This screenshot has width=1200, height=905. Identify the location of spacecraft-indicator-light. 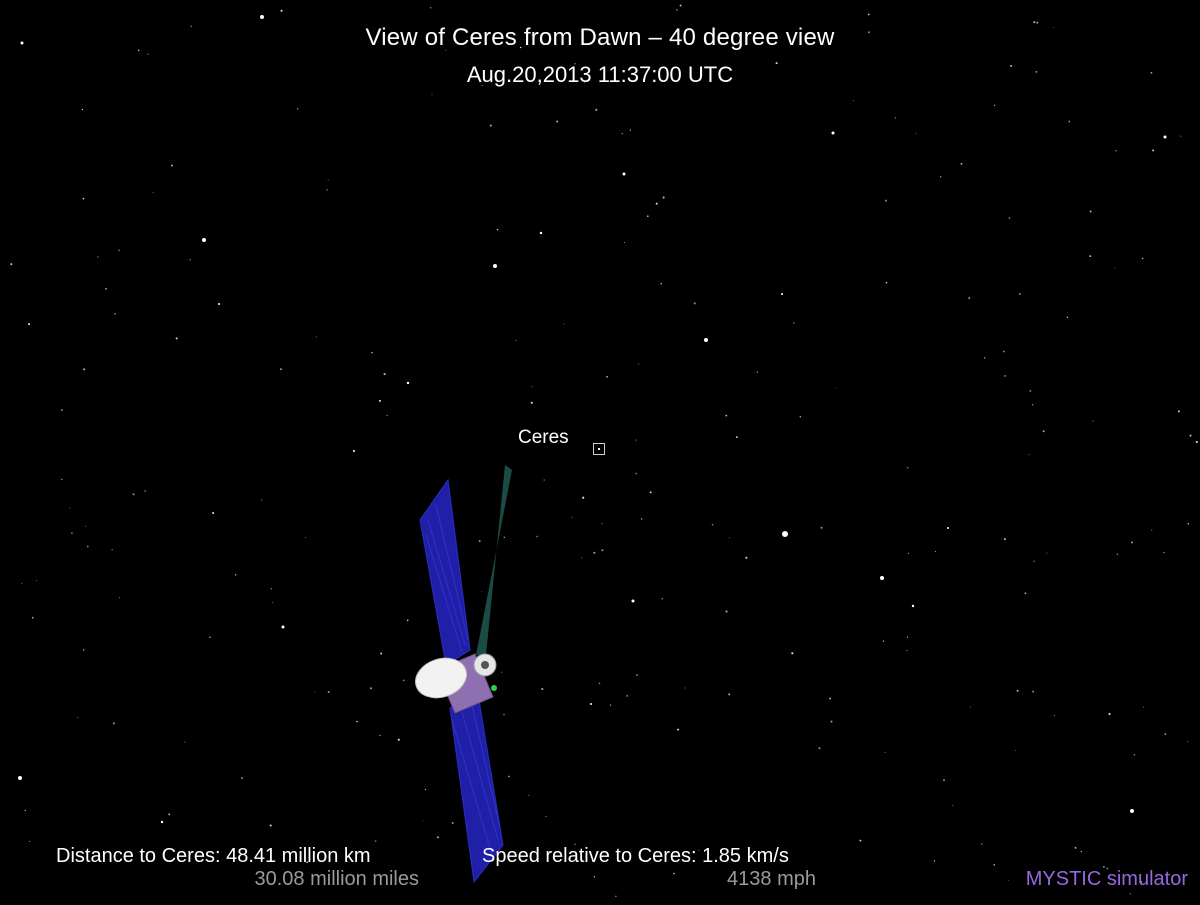
(494, 688).